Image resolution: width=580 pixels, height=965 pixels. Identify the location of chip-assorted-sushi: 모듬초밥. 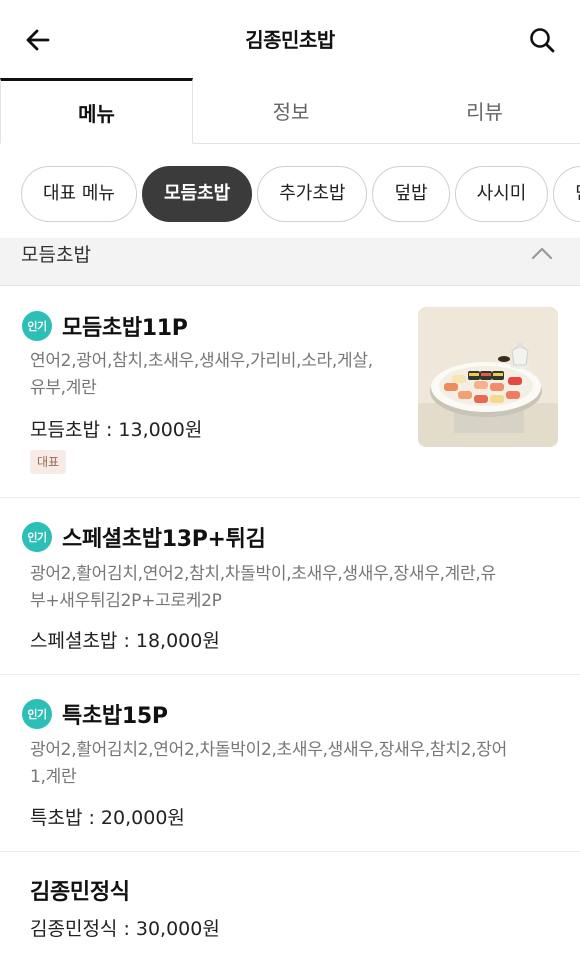
(197, 194).